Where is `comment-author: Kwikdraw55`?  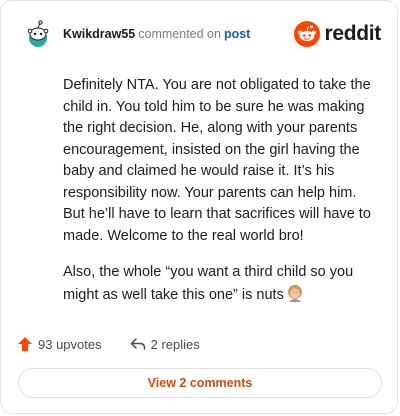
comment-author: Kwikdraw55 is located at coordinates (99, 34).